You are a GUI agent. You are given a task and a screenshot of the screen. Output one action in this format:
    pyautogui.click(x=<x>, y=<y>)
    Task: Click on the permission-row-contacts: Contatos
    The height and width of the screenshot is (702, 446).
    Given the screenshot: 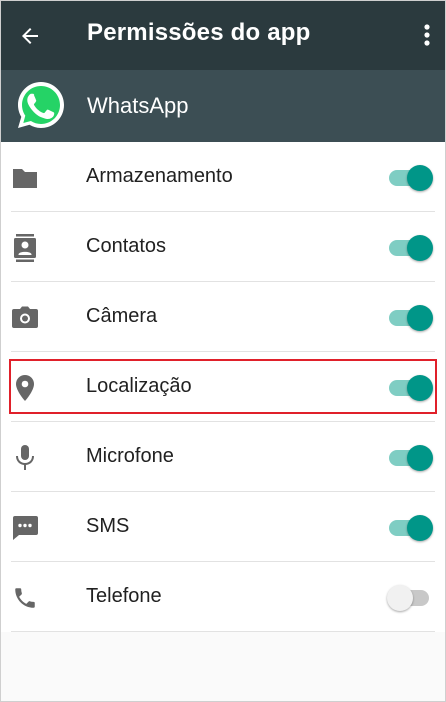 What is the action you would take?
    pyautogui.click(x=223, y=247)
    